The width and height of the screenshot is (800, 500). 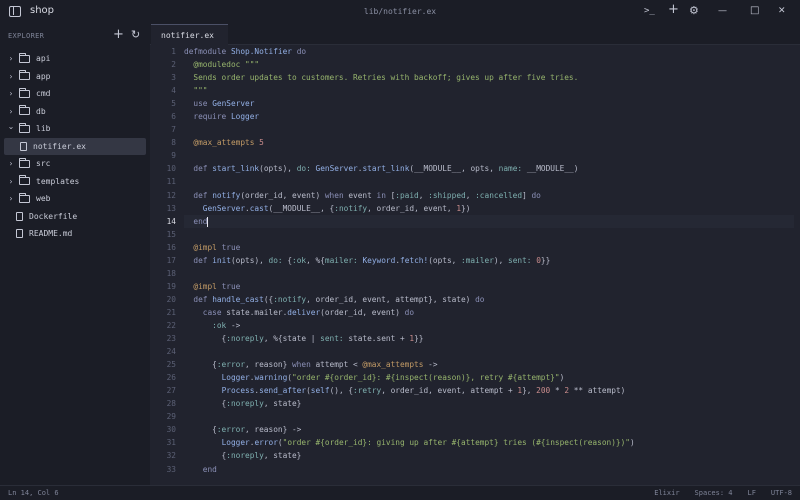 I want to click on code-line: {:error, reason} ->, so click(x=489, y=429).